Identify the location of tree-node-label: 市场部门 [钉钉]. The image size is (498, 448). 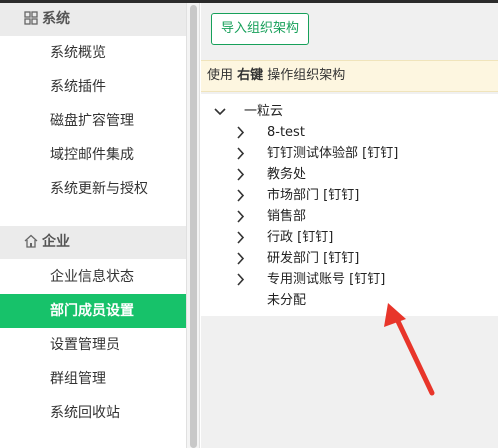
(313, 195).